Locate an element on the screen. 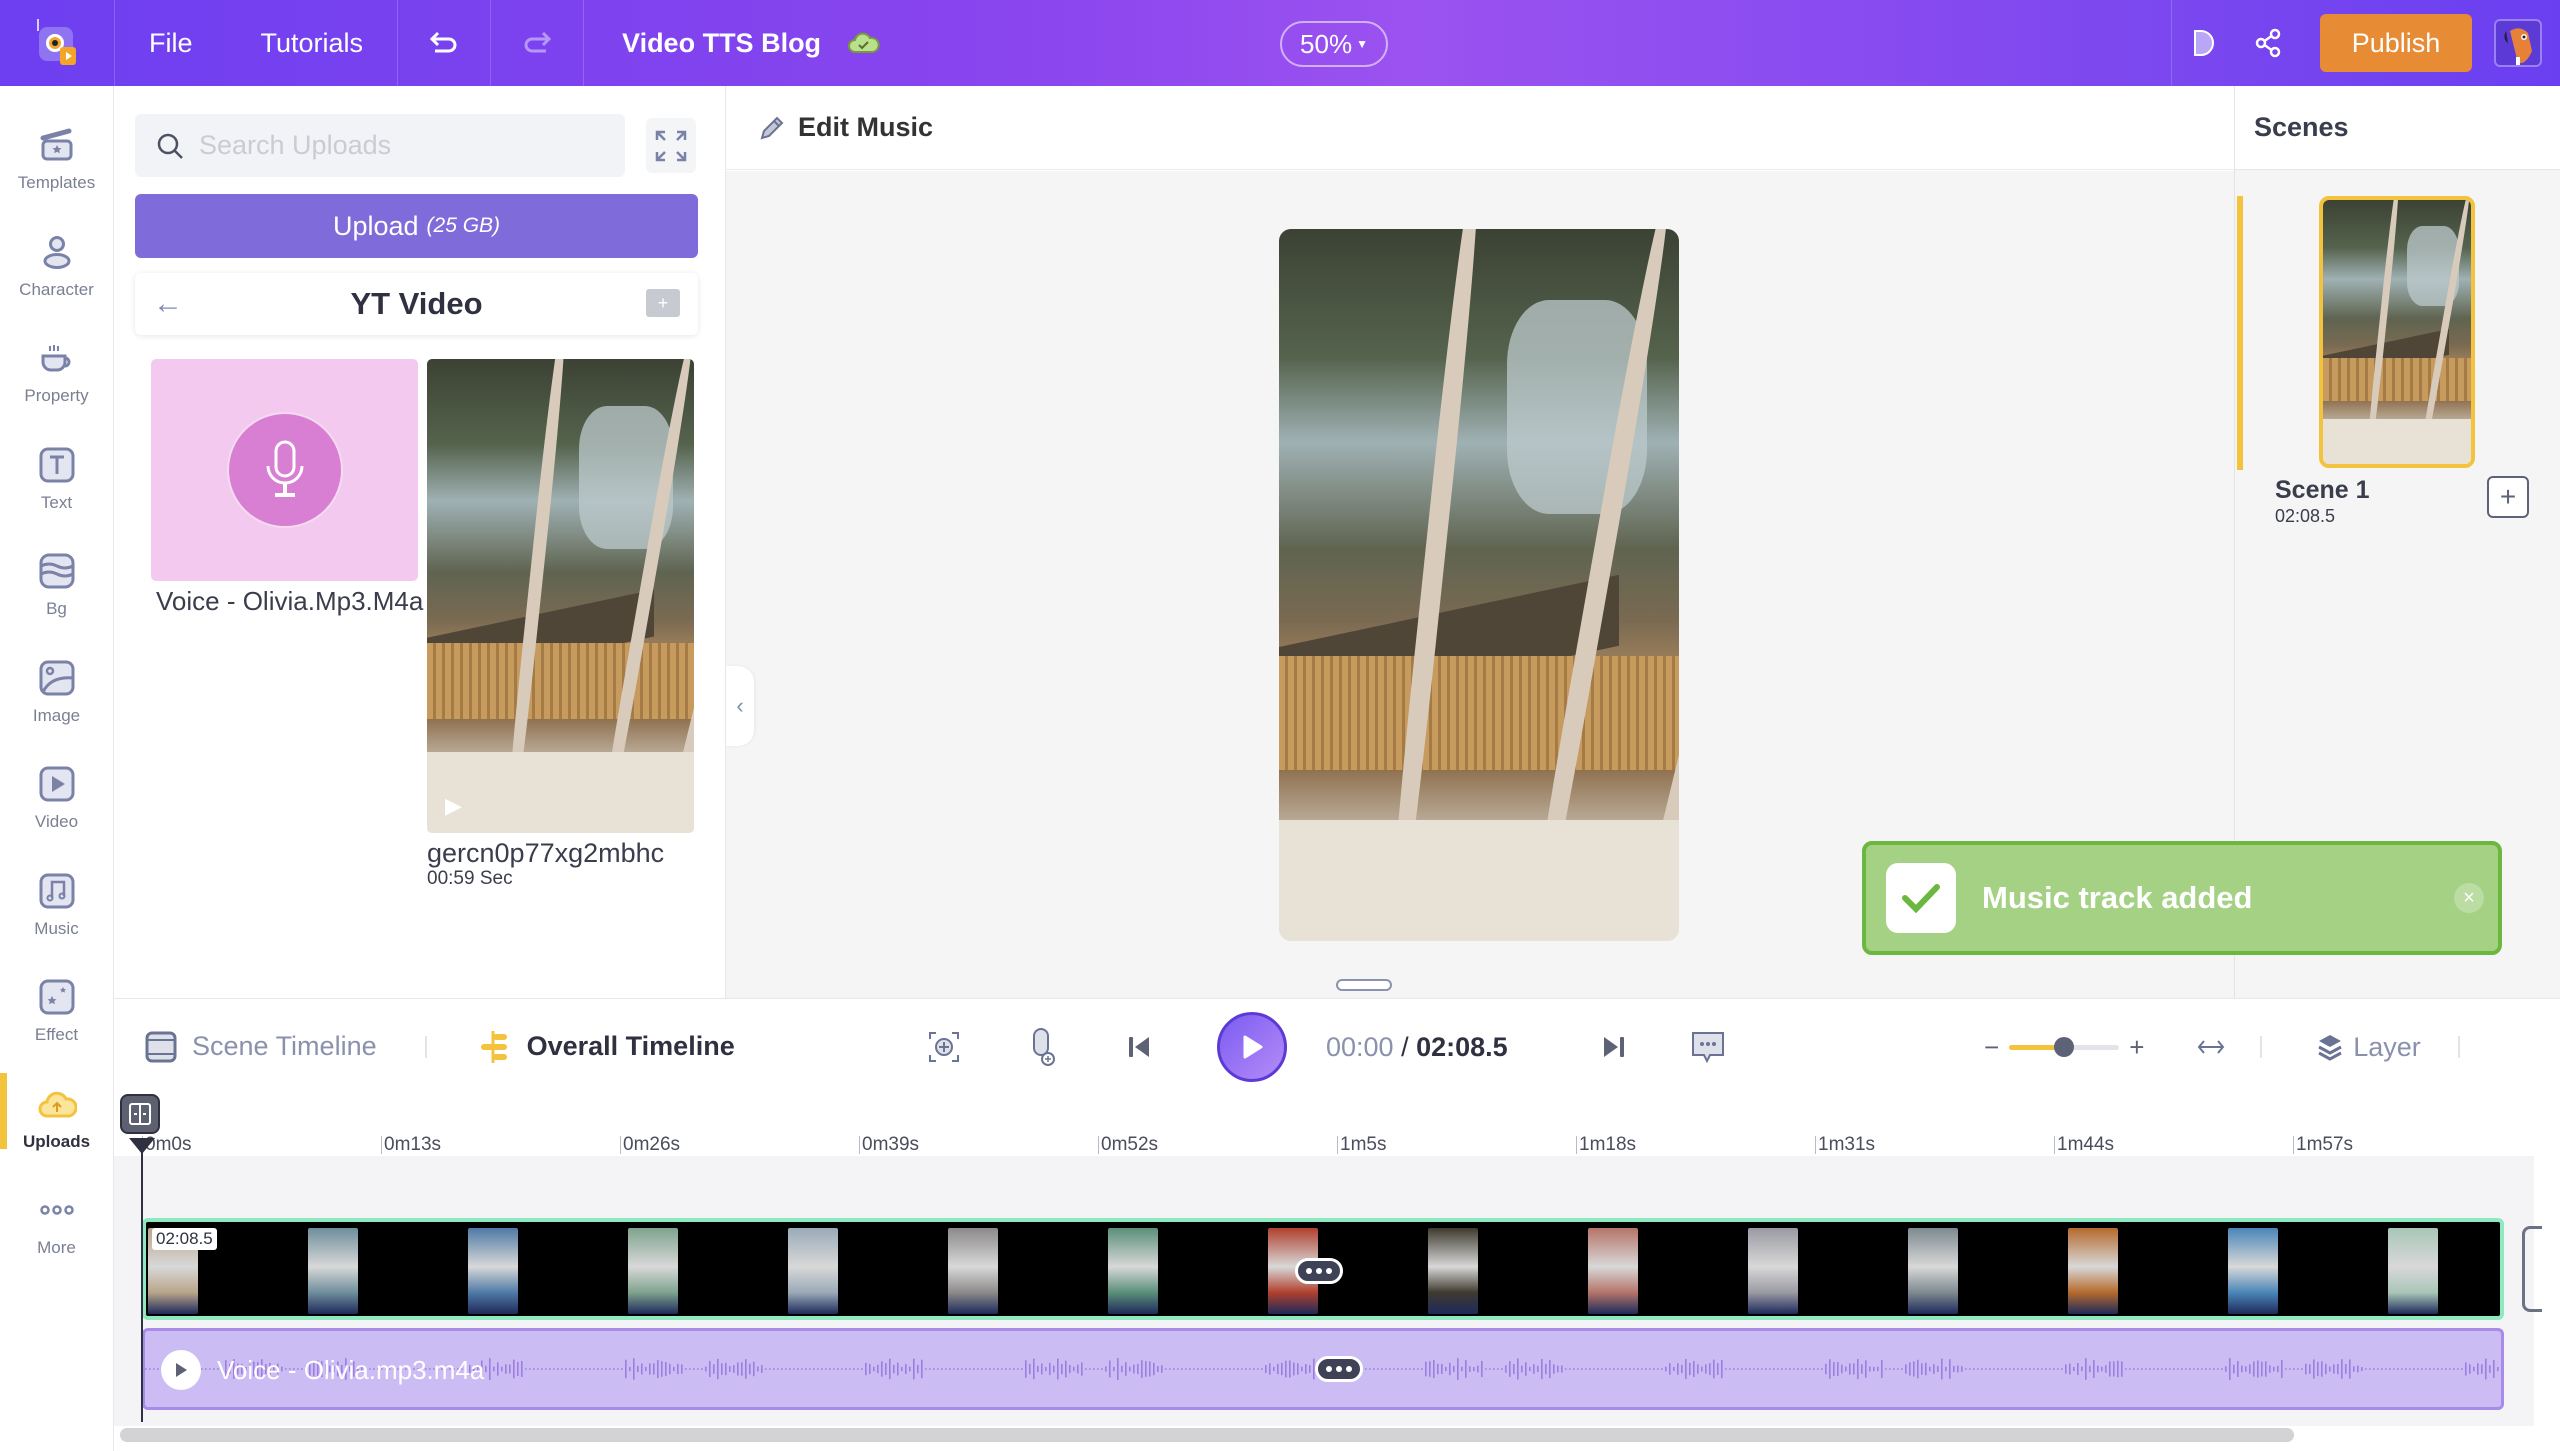 Image resolution: width=2560 pixels, height=1451 pixels. beach-hut-image is located at coordinates (2397, 332).